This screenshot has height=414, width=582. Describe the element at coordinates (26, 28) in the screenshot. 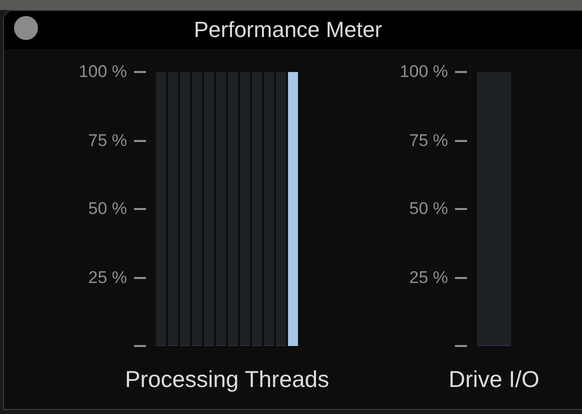

I see `close-button` at that location.